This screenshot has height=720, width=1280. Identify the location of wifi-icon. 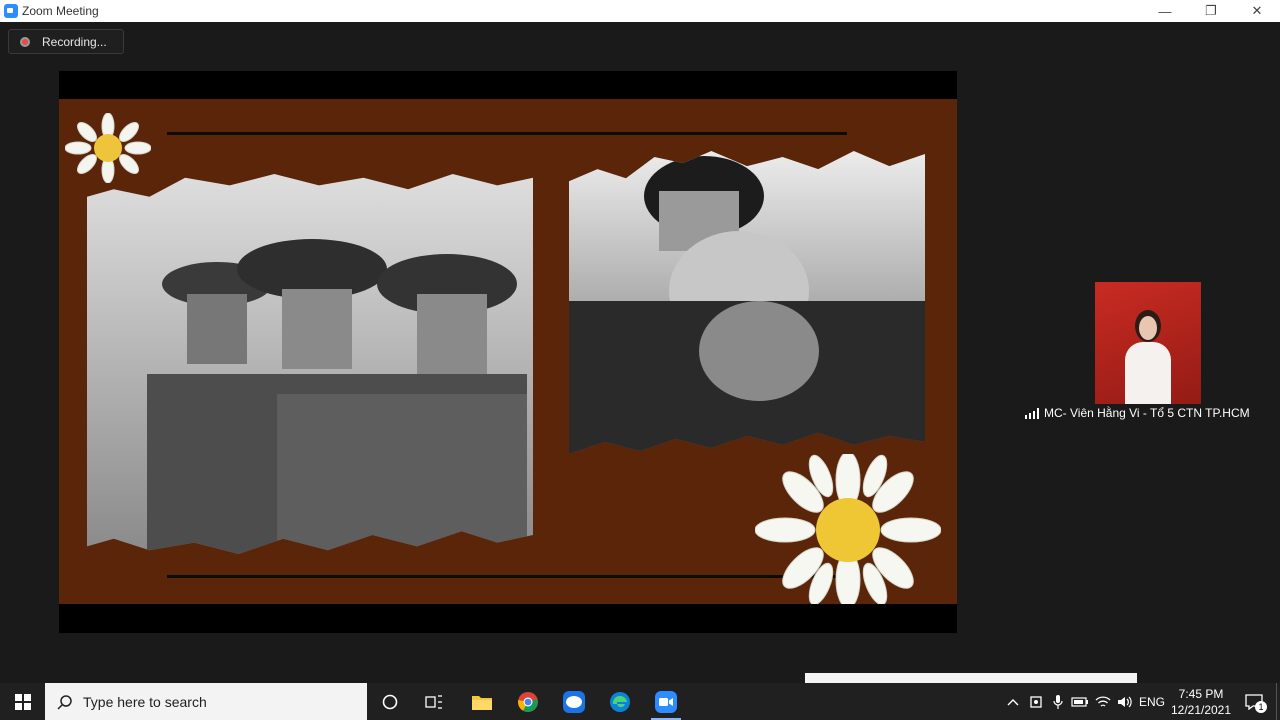
(1103, 701).